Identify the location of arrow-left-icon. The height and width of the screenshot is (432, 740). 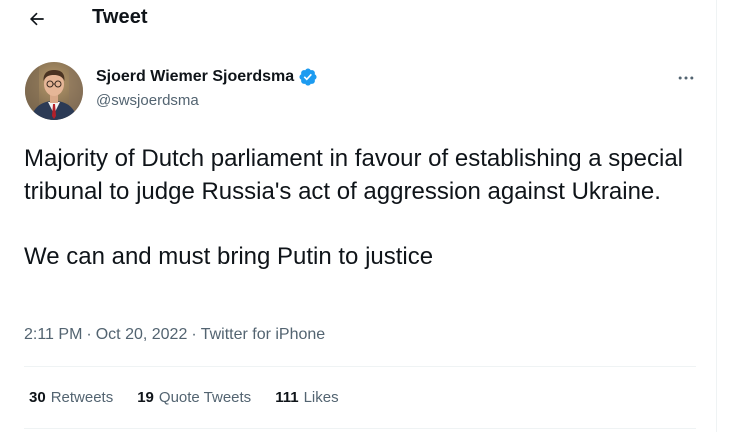
(36, 19).